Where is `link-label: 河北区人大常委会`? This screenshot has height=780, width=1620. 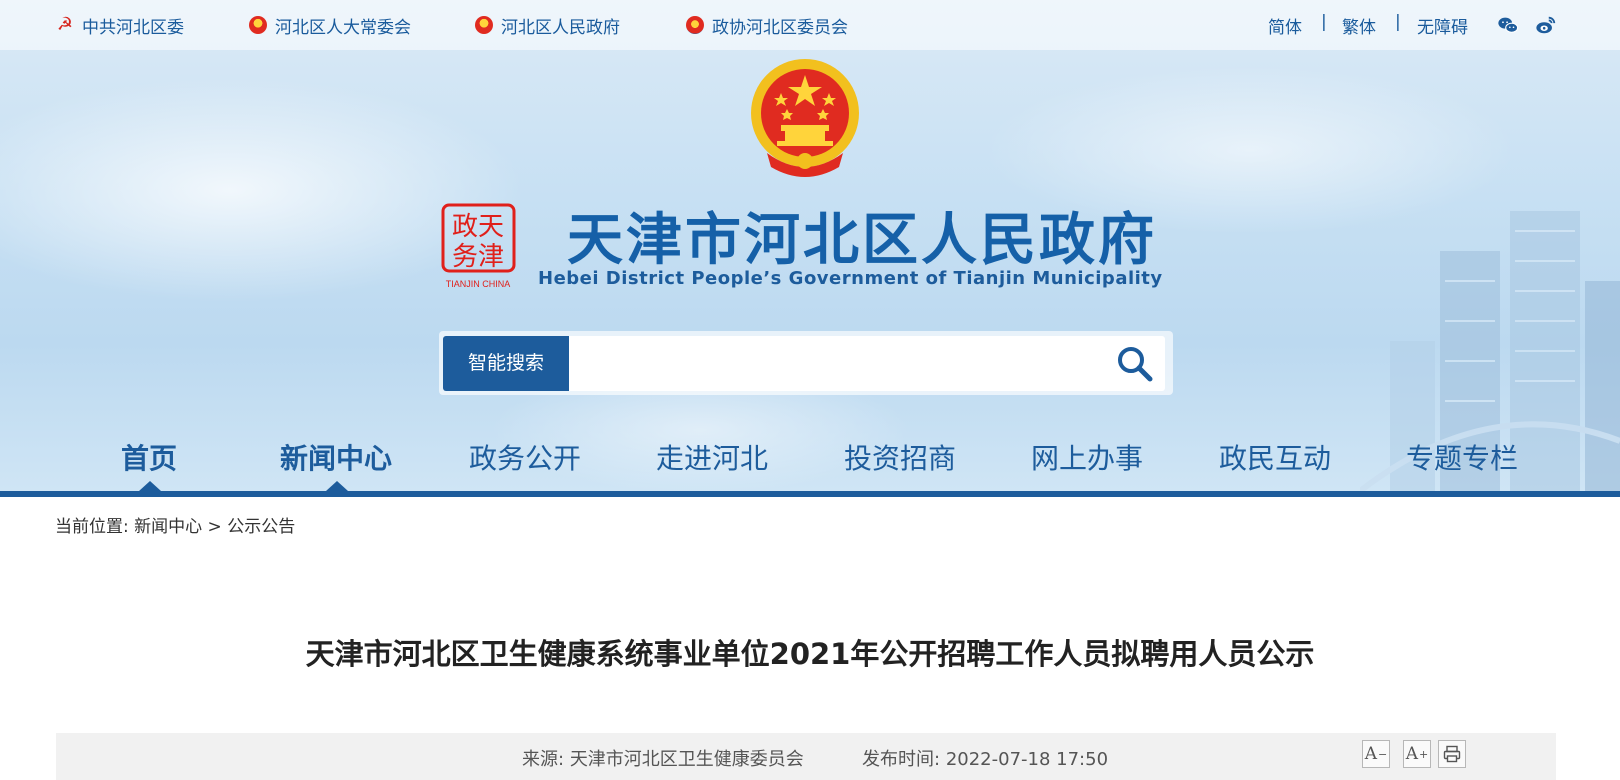 link-label: 河北区人大常委会 is located at coordinates (343, 27).